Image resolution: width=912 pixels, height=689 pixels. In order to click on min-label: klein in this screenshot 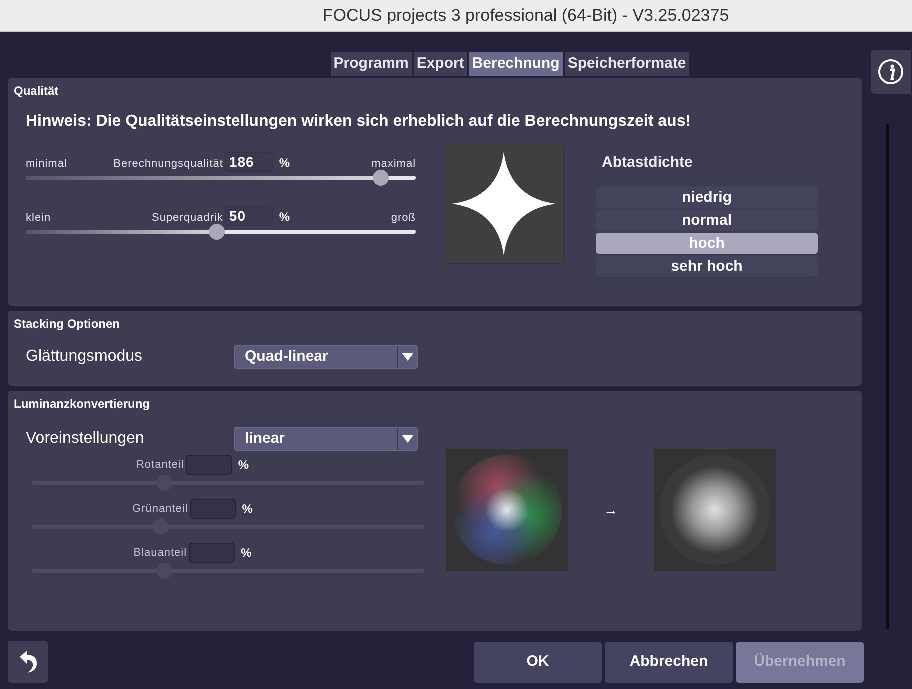, I will do `click(39, 218)`.